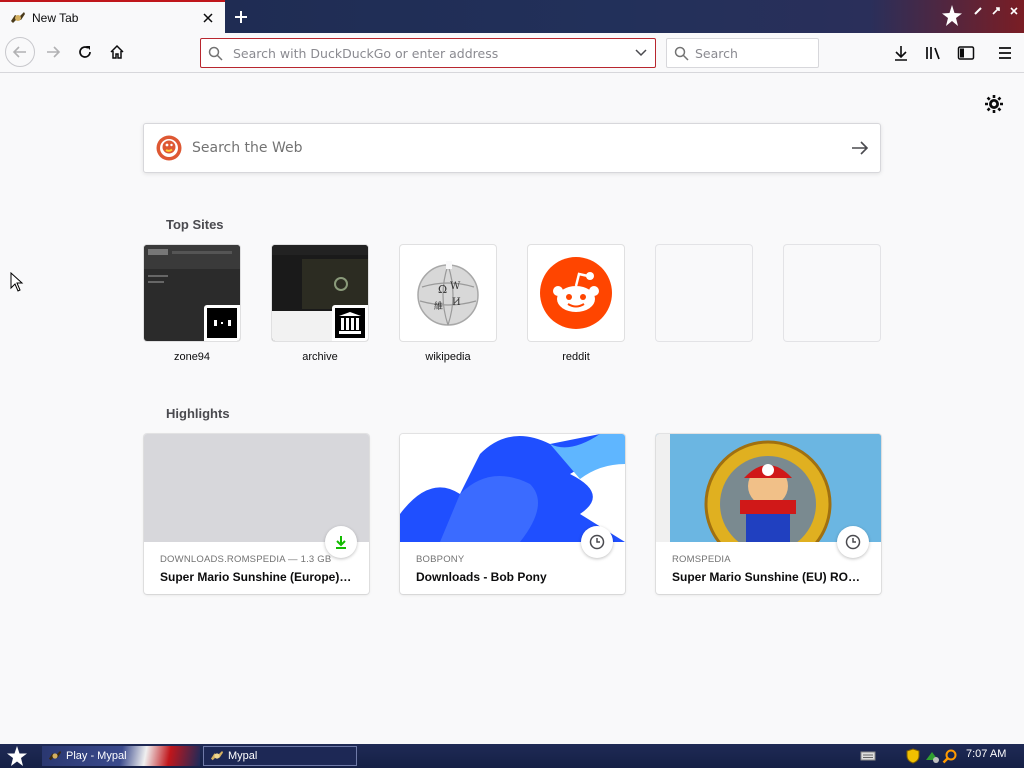 The height and width of the screenshot is (768, 1024). Describe the element at coordinates (438, 306) in the screenshot. I see `svg-text: 維` at that location.